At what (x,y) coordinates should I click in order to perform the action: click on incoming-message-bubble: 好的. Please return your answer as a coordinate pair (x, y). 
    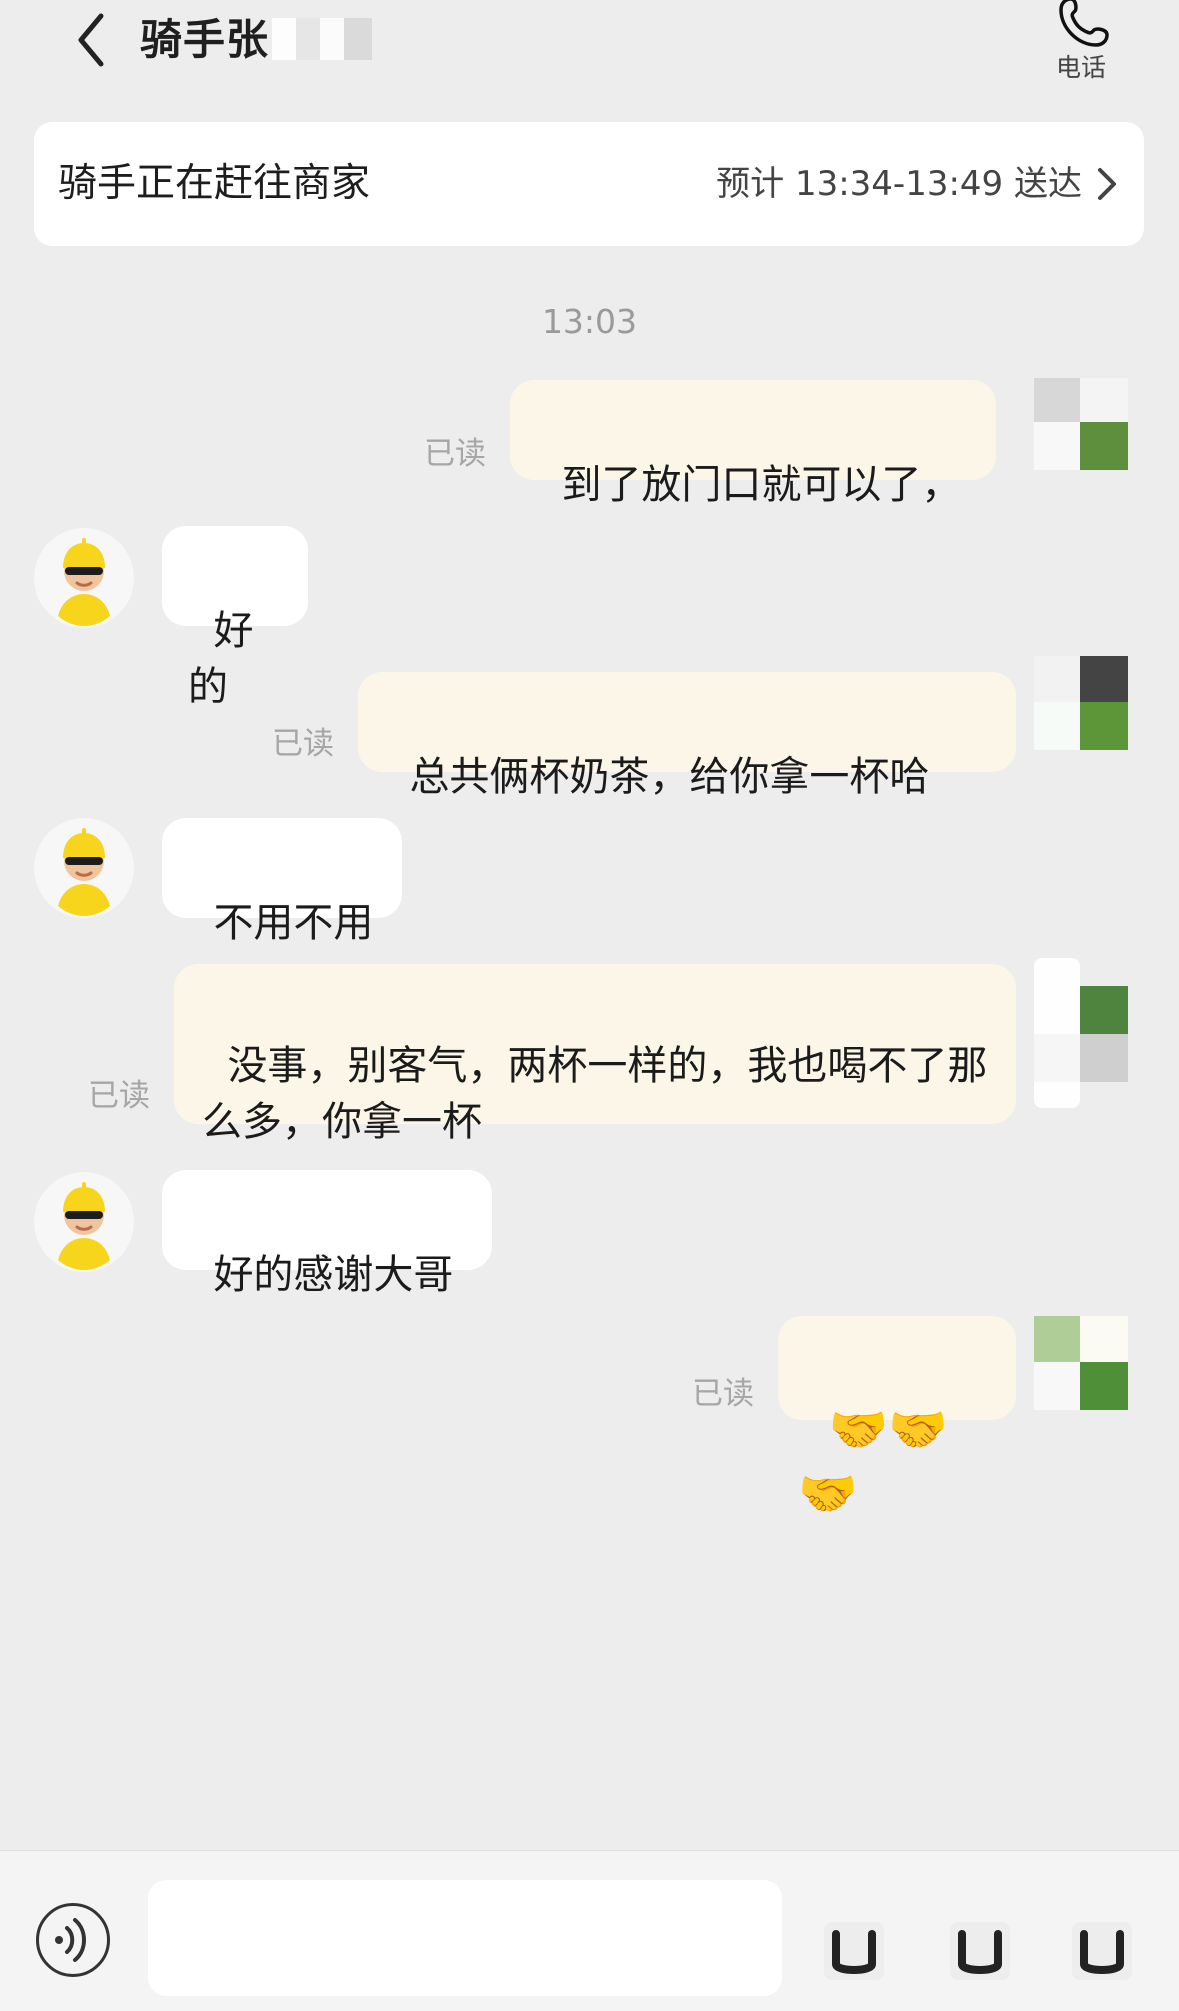
    Looking at the image, I should click on (235, 618).